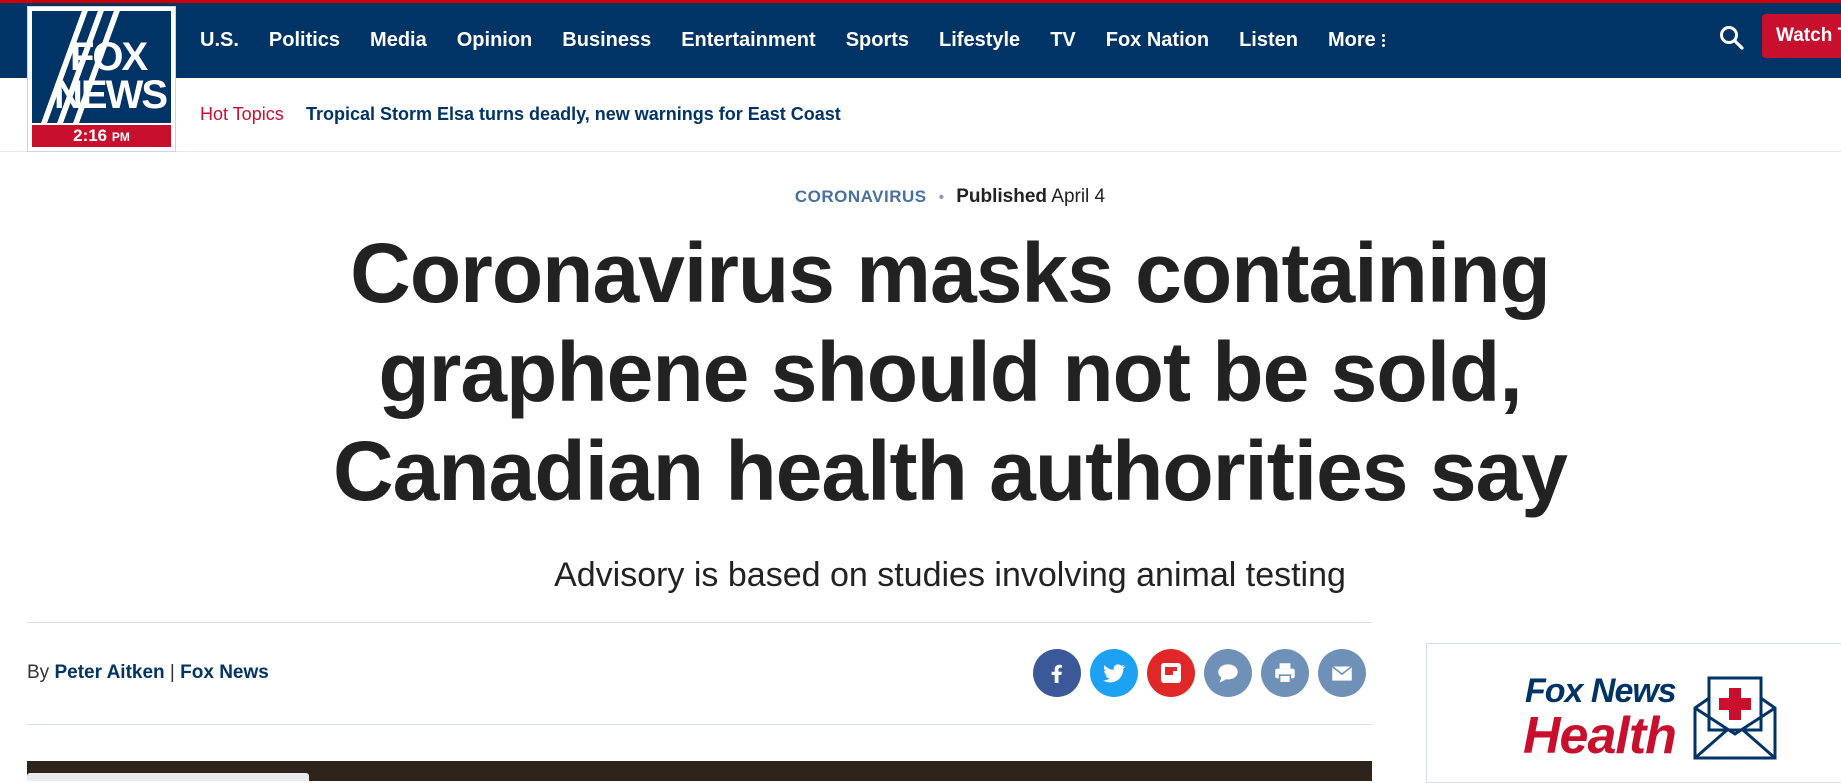 The width and height of the screenshot is (1841, 783). What do you see at coordinates (1063, 40) in the screenshot?
I see `nav-item-tv: TV` at bounding box center [1063, 40].